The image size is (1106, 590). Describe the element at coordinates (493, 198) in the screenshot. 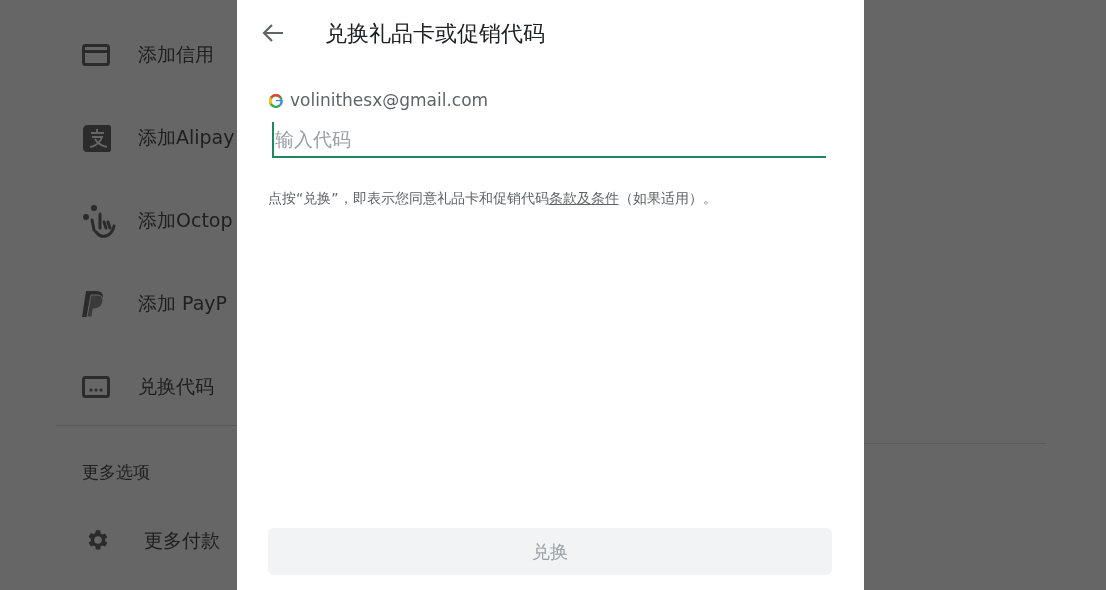

I see `terms-text: 点按“兑换”，即表示您同意礼品卡和促销代码条款及条件（如果适用）。` at that location.